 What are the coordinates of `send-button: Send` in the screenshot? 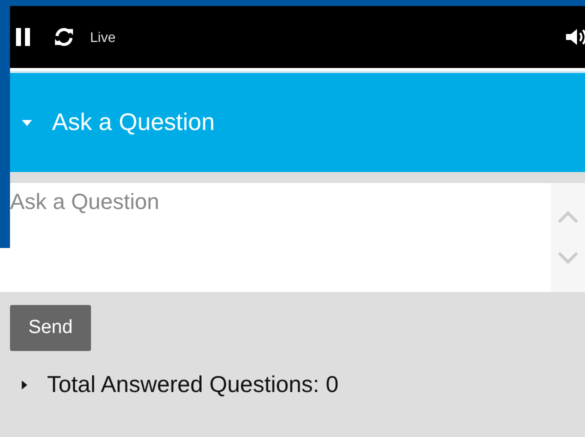 It's located at (50, 328).